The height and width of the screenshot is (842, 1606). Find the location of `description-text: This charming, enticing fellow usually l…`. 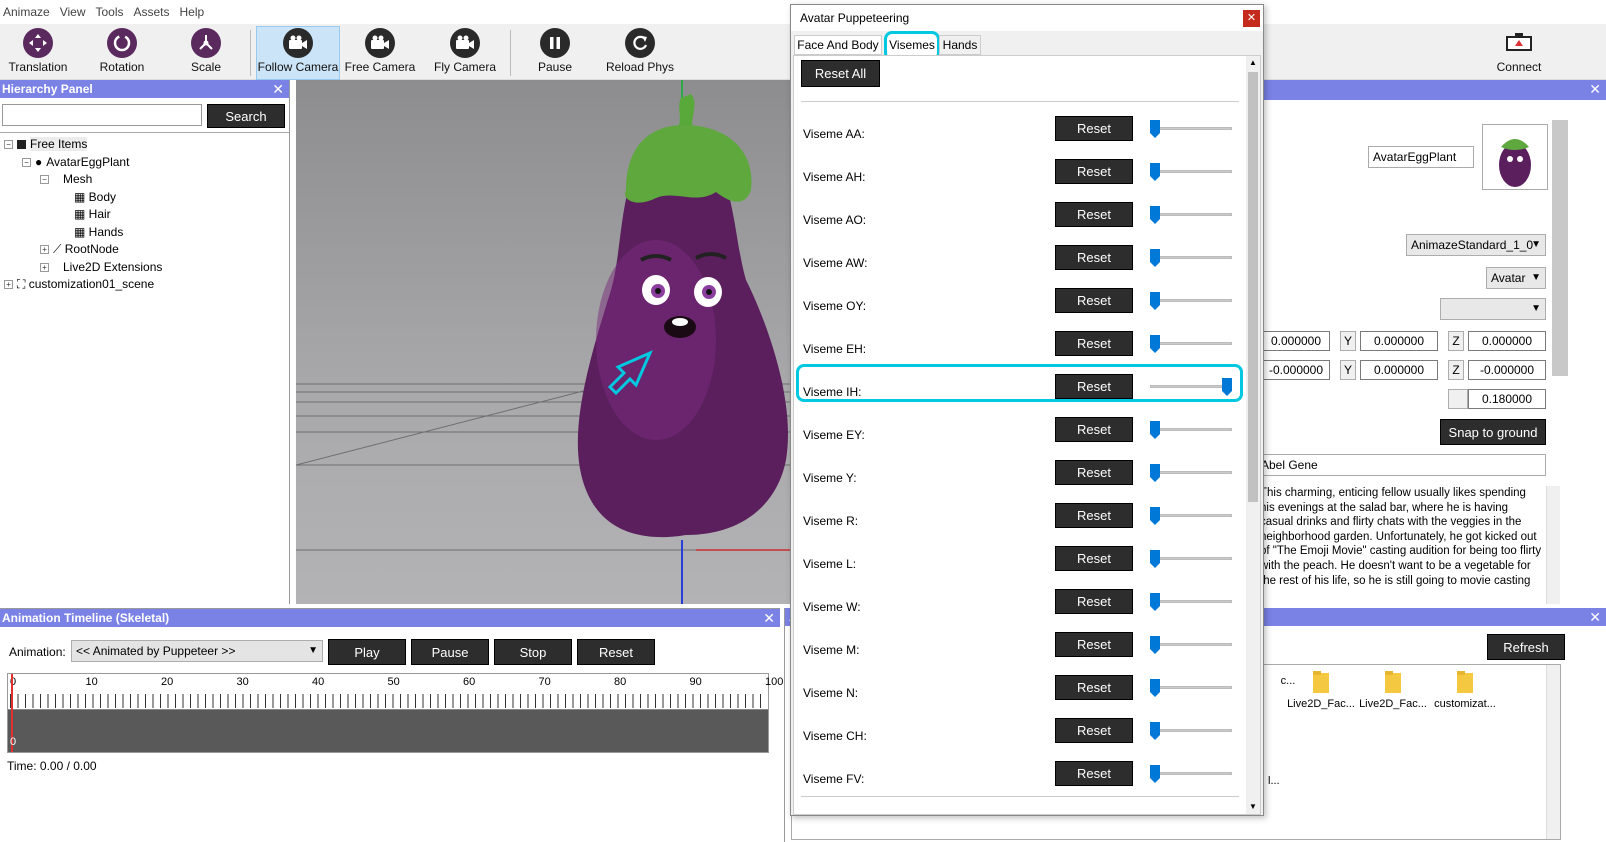

description-text: This charming, enticing fellow usually l… is located at coordinates (1400, 545).